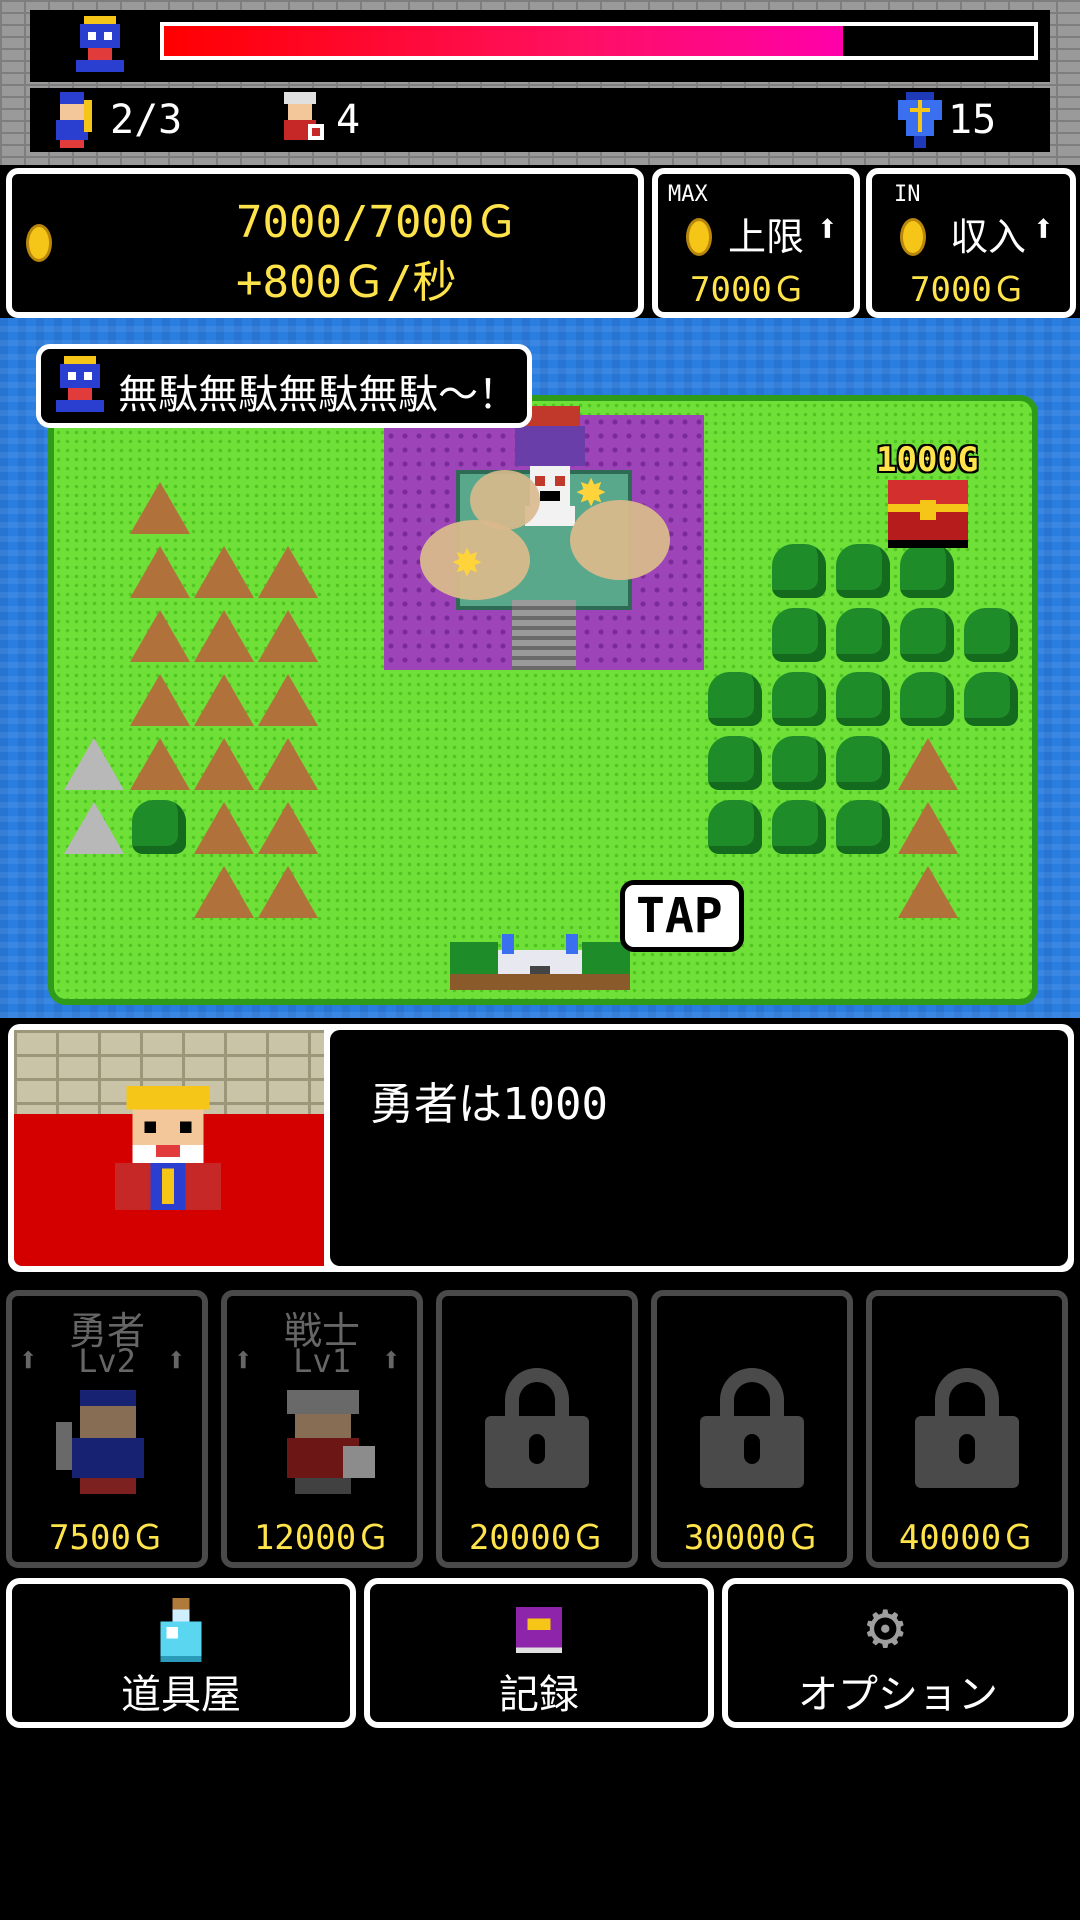  I want to click on town-icon, so click(540, 958).